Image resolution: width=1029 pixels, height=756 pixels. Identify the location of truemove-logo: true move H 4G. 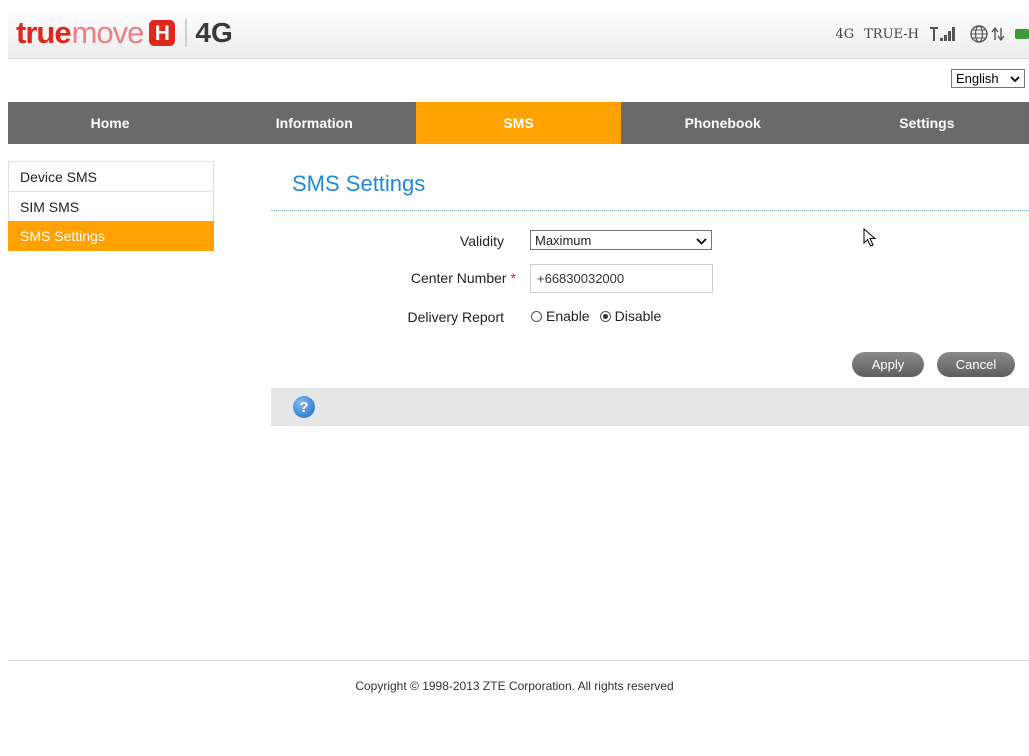
(124, 33).